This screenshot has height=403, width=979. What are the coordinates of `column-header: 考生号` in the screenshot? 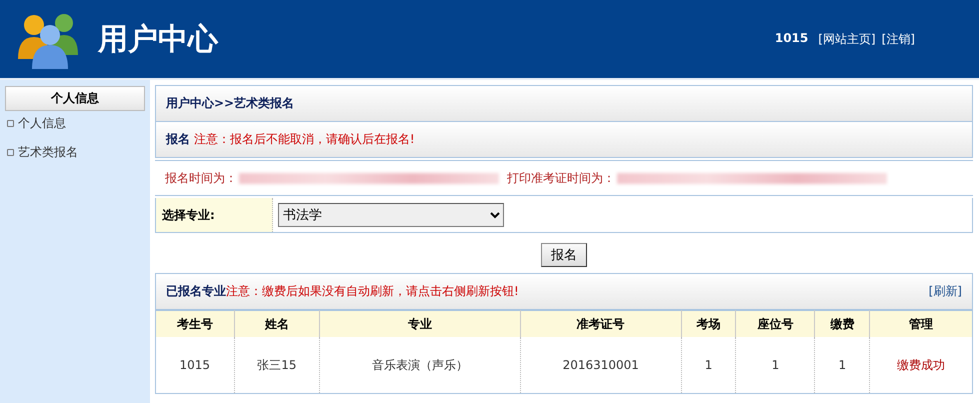 It's located at (195, 323).